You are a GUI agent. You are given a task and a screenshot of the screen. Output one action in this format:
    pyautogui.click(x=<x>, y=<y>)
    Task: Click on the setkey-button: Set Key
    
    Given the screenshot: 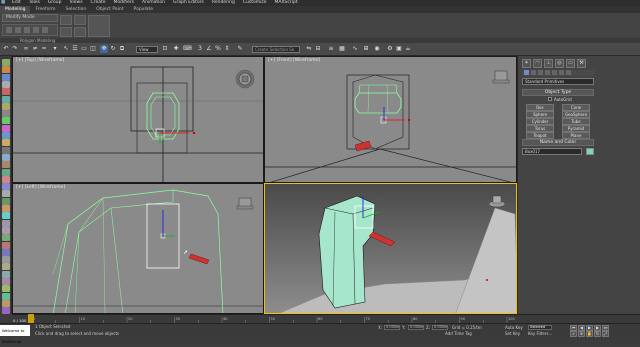 What is the action you would take?
    pyautogui.click(x=512, y=333)
    